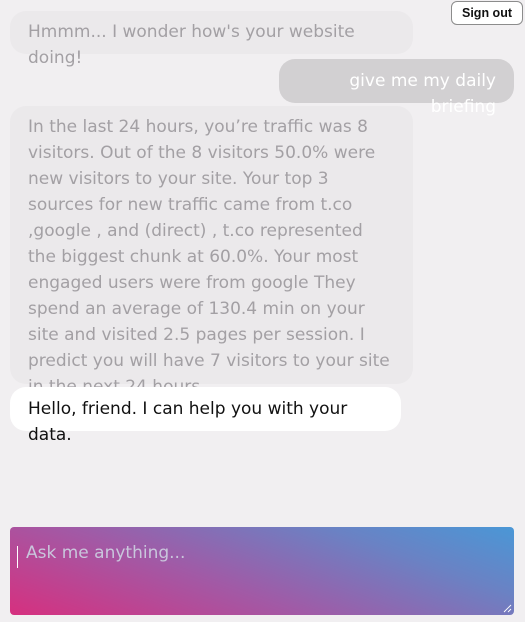 This screenshot has height=622, width=525. What do you see at coordinates (507, 608) in the screenshot?
I see `resize-handle-icon` at bounding box center [507, 608].